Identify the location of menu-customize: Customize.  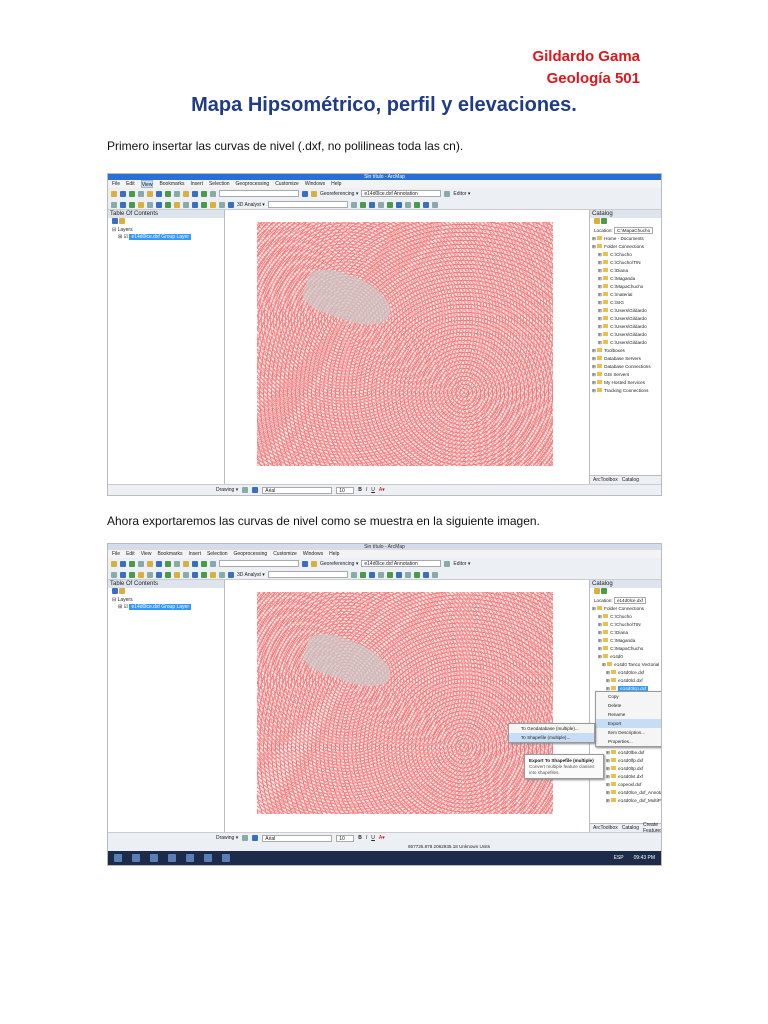
(287, 184).